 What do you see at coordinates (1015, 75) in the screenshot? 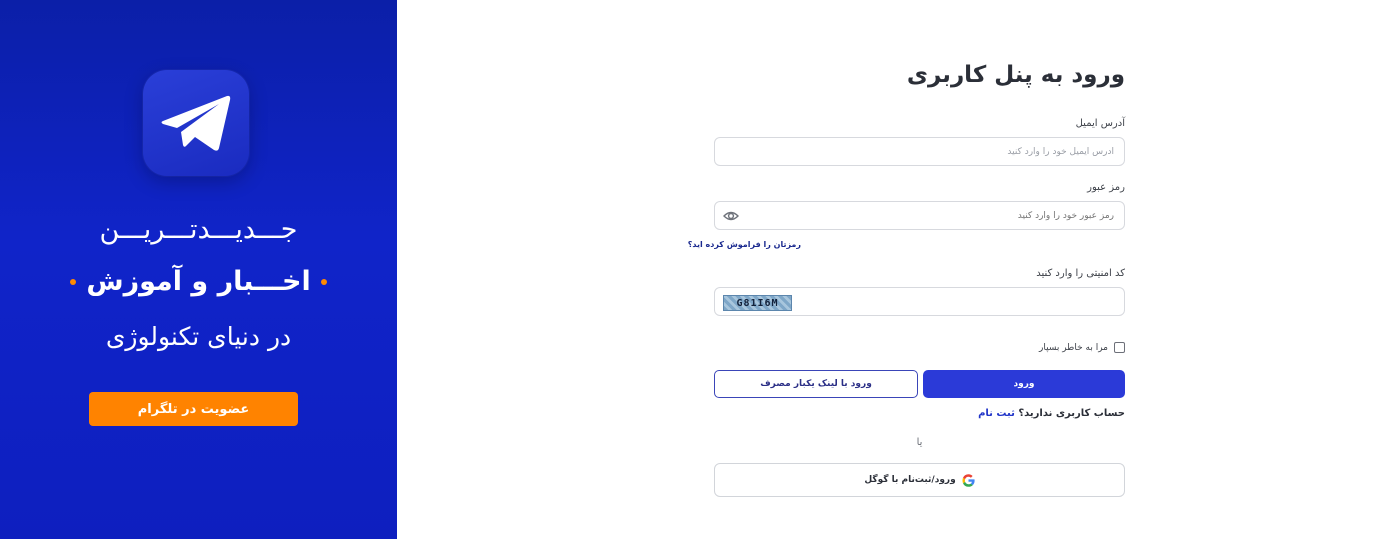
I see `page-title: ورود به پنل کاربری` at bounding box center [1015, 75].